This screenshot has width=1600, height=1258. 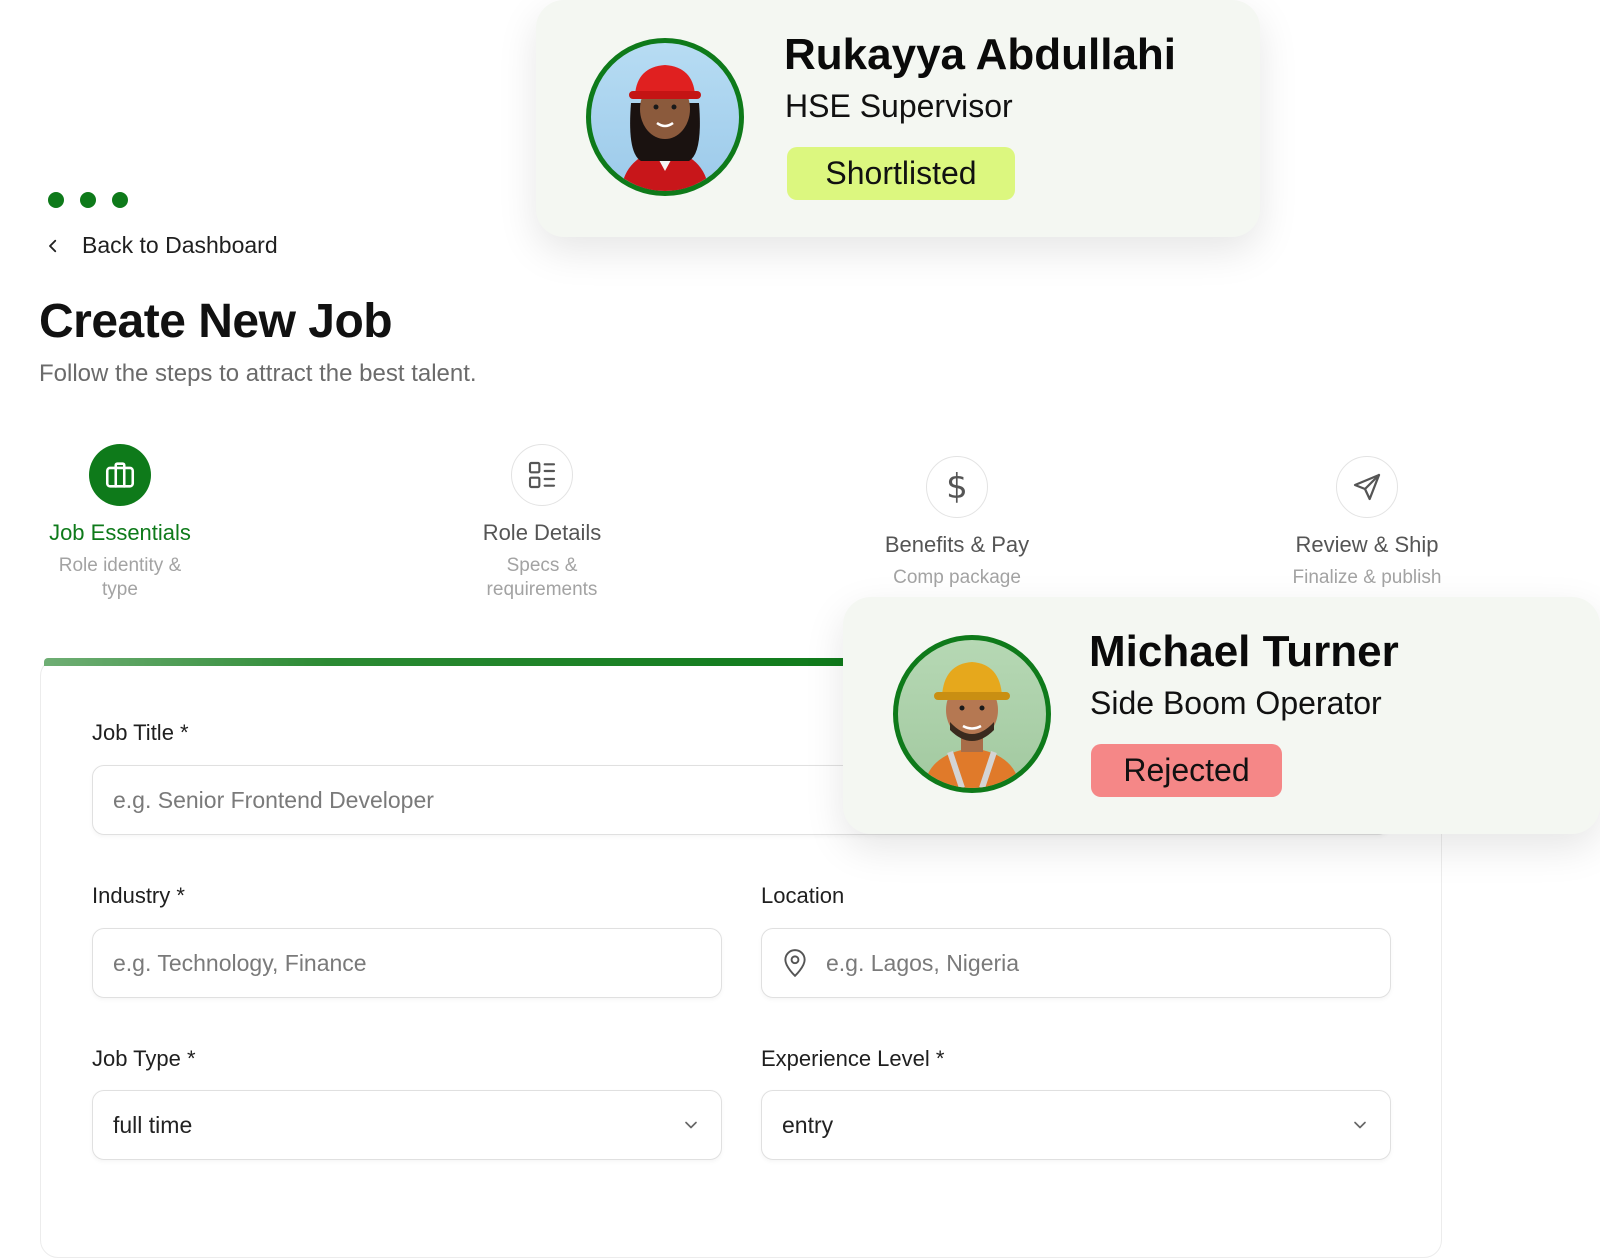 What do you see at coordinates (273, 799) in the screenshot?
I see `job-title-placeholder: e.g. Senior Frontend Developer` at bounding box center [273, 799].